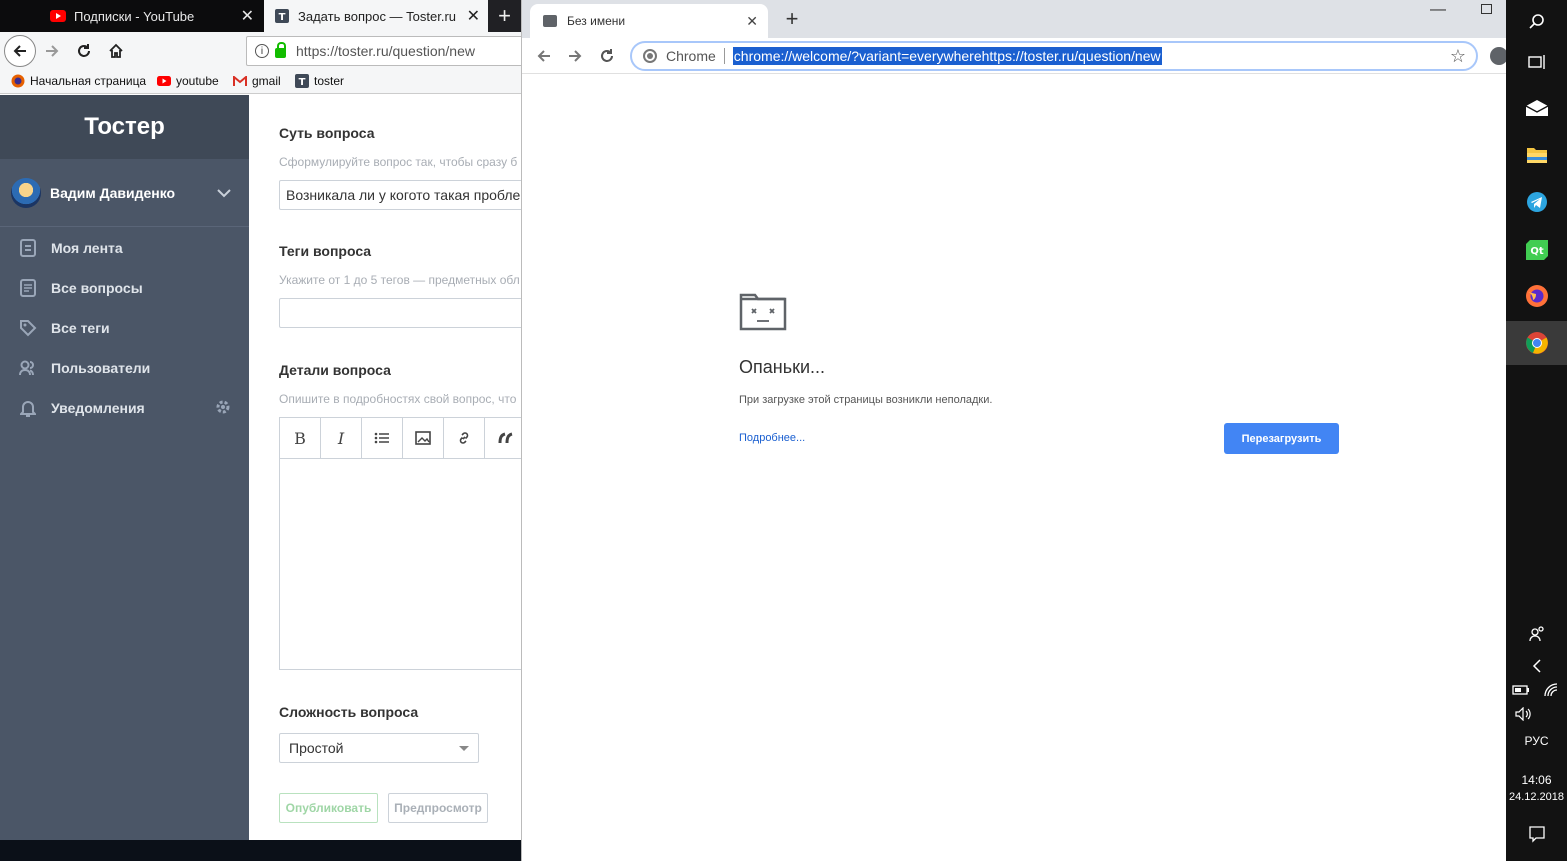  I want to click on chrome-page-icon, so click(650, 56).